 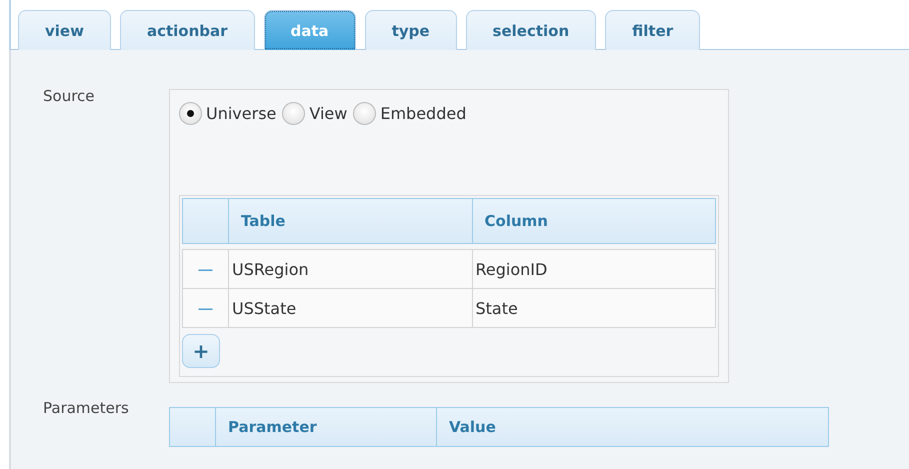 I want to click on column-header: Table, so click(x=350, y=221).